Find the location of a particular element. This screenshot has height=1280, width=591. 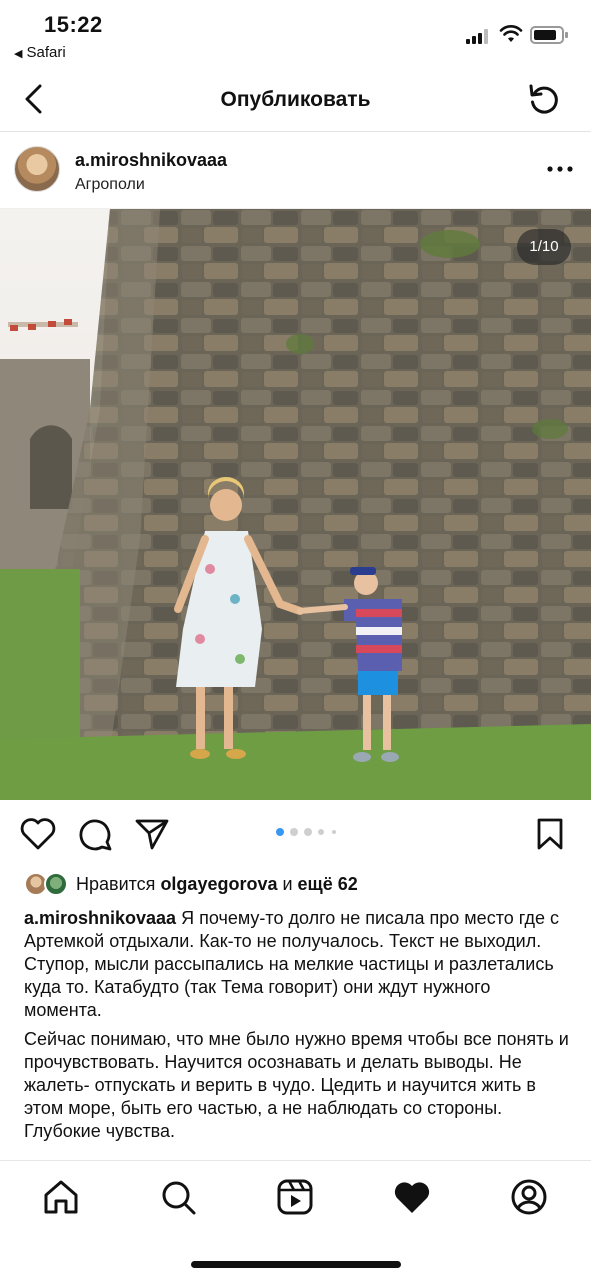

profile-icon is located at coordinates (529, 1197).